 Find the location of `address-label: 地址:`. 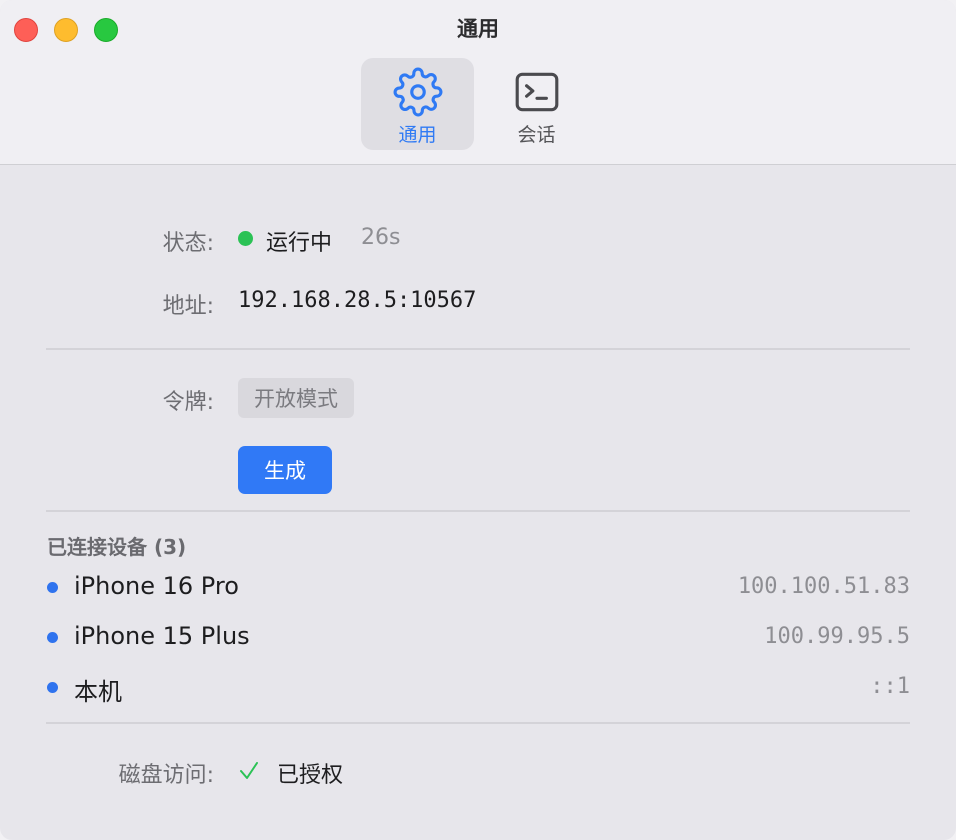

address-label: 地址: is located at coordinates (188, 306).